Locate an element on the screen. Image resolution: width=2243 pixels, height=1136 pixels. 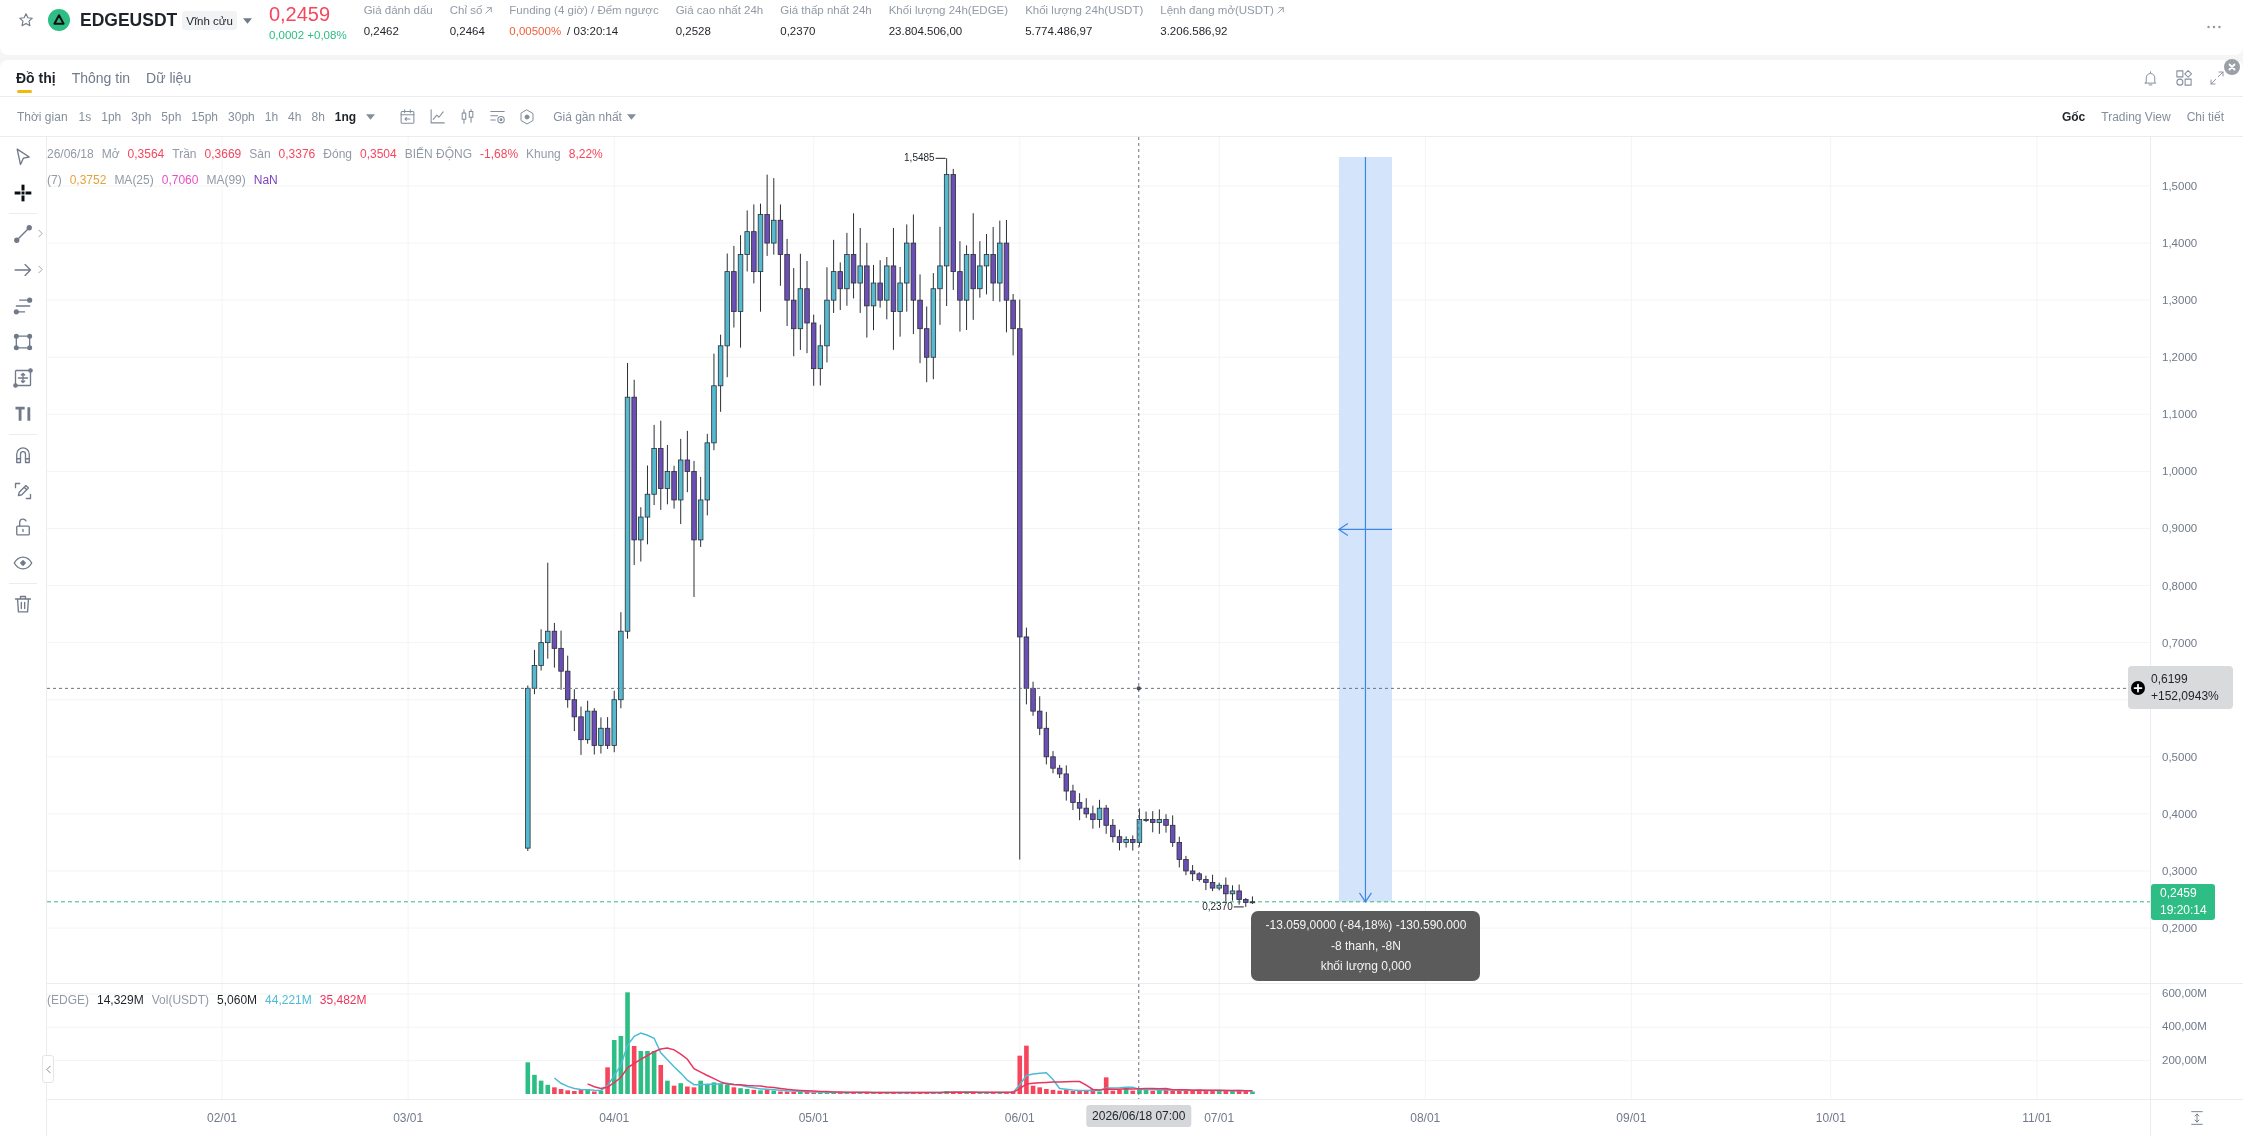
time-axis-label: 10/01 is located at coordinates (1830, 1118).